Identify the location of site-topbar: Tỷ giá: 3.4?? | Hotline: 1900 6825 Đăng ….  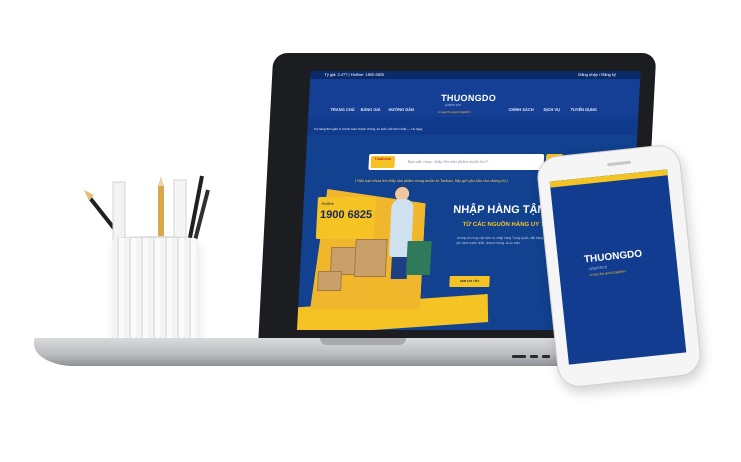
(475, 75).